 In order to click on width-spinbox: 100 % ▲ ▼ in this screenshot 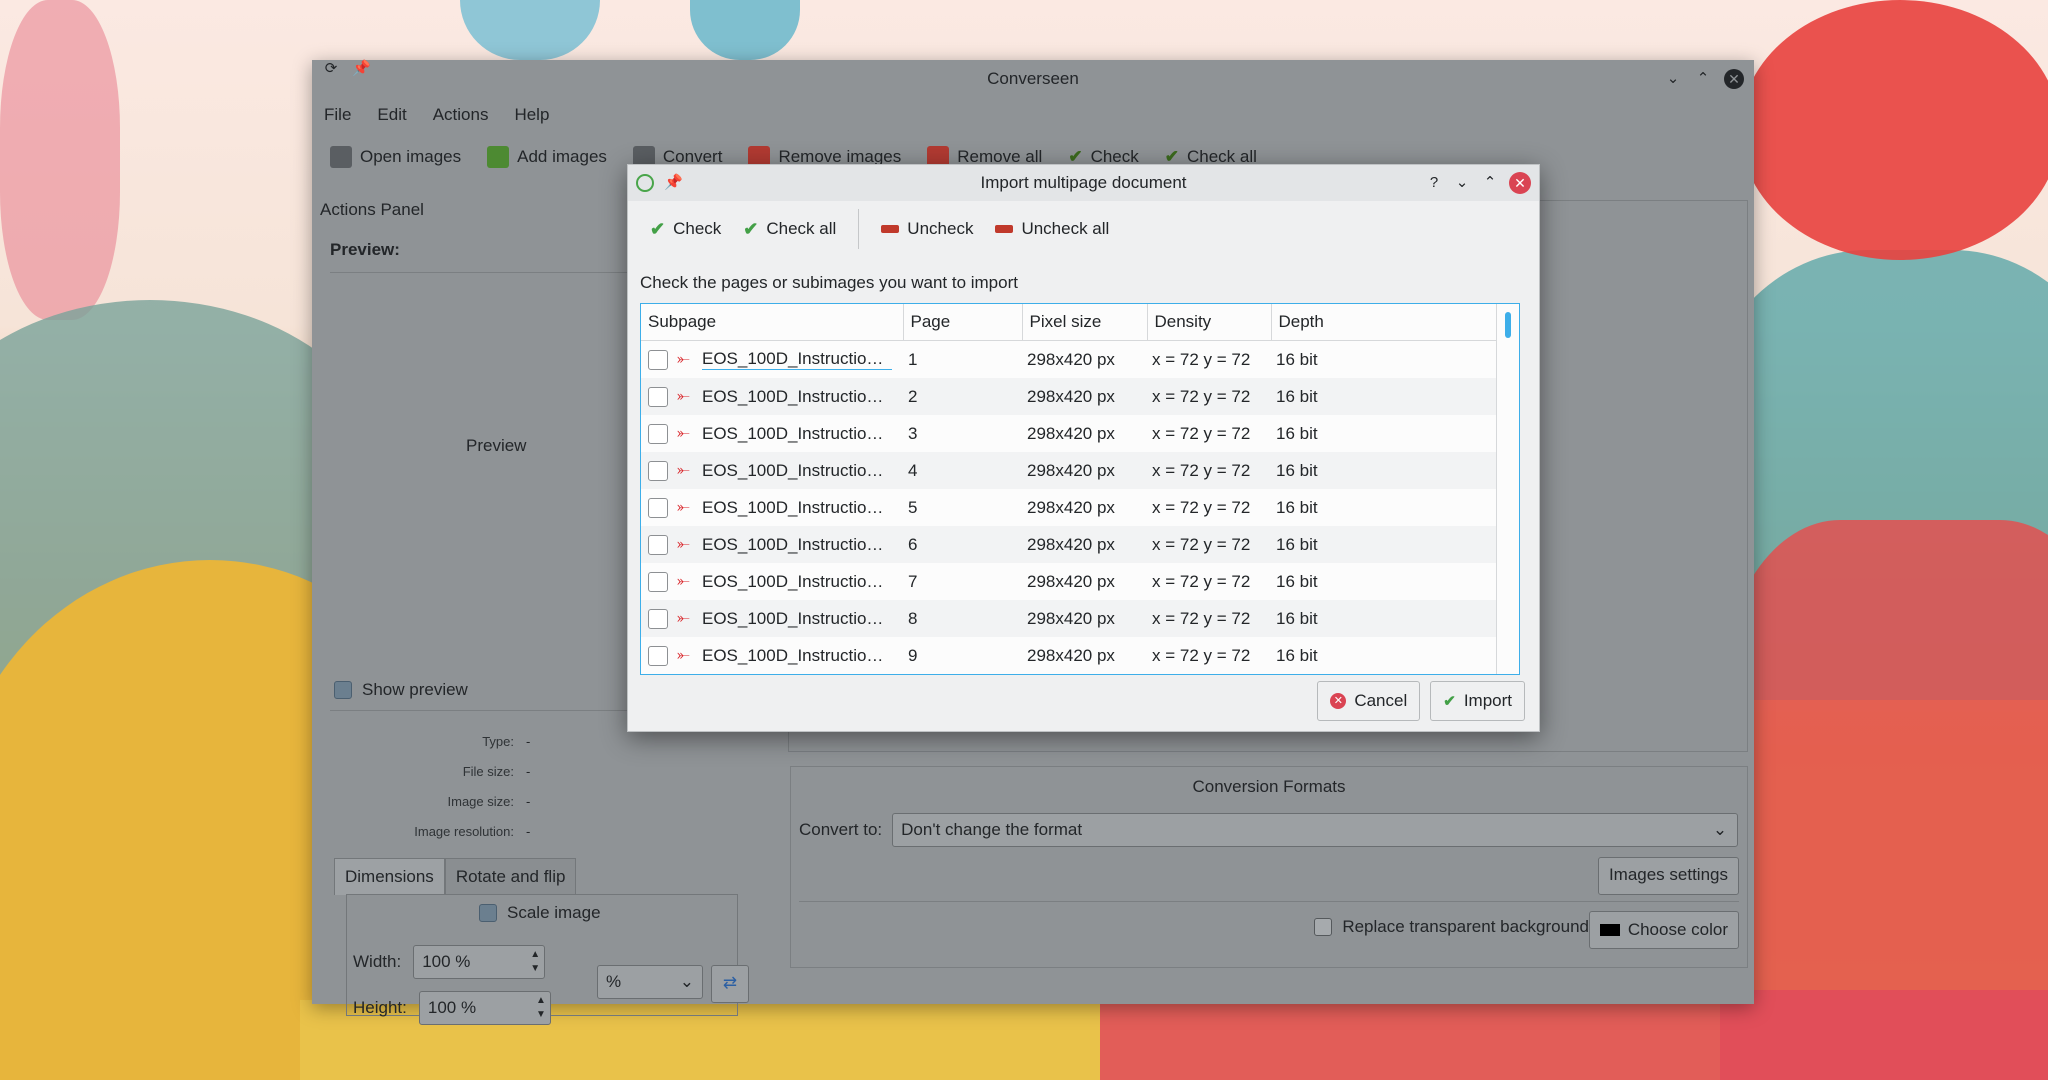, I will do `click(479, 962)`.